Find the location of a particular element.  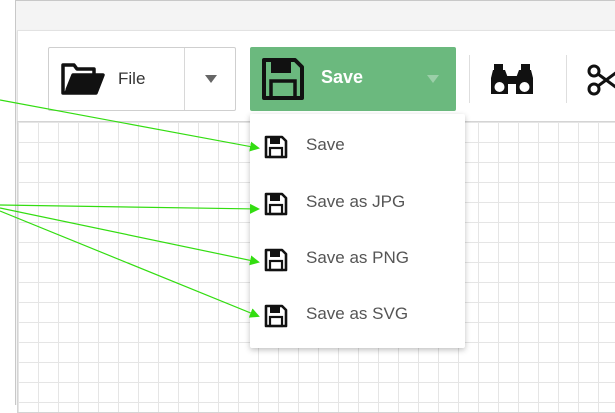

find-button is located at coordinates (513, 79).